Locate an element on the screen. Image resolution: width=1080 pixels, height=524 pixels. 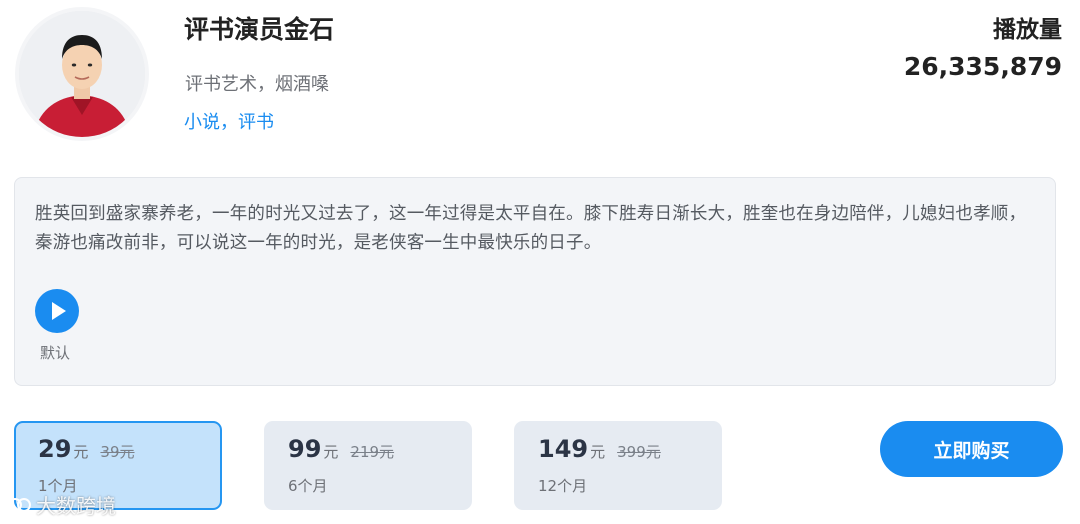
buy-now-button: 立即购买 is located at coordinates (971, 449).